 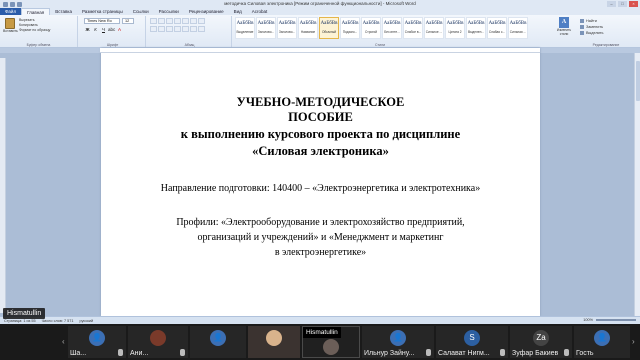 I want to click on scroll-thumb, so click(x=638, y=81).